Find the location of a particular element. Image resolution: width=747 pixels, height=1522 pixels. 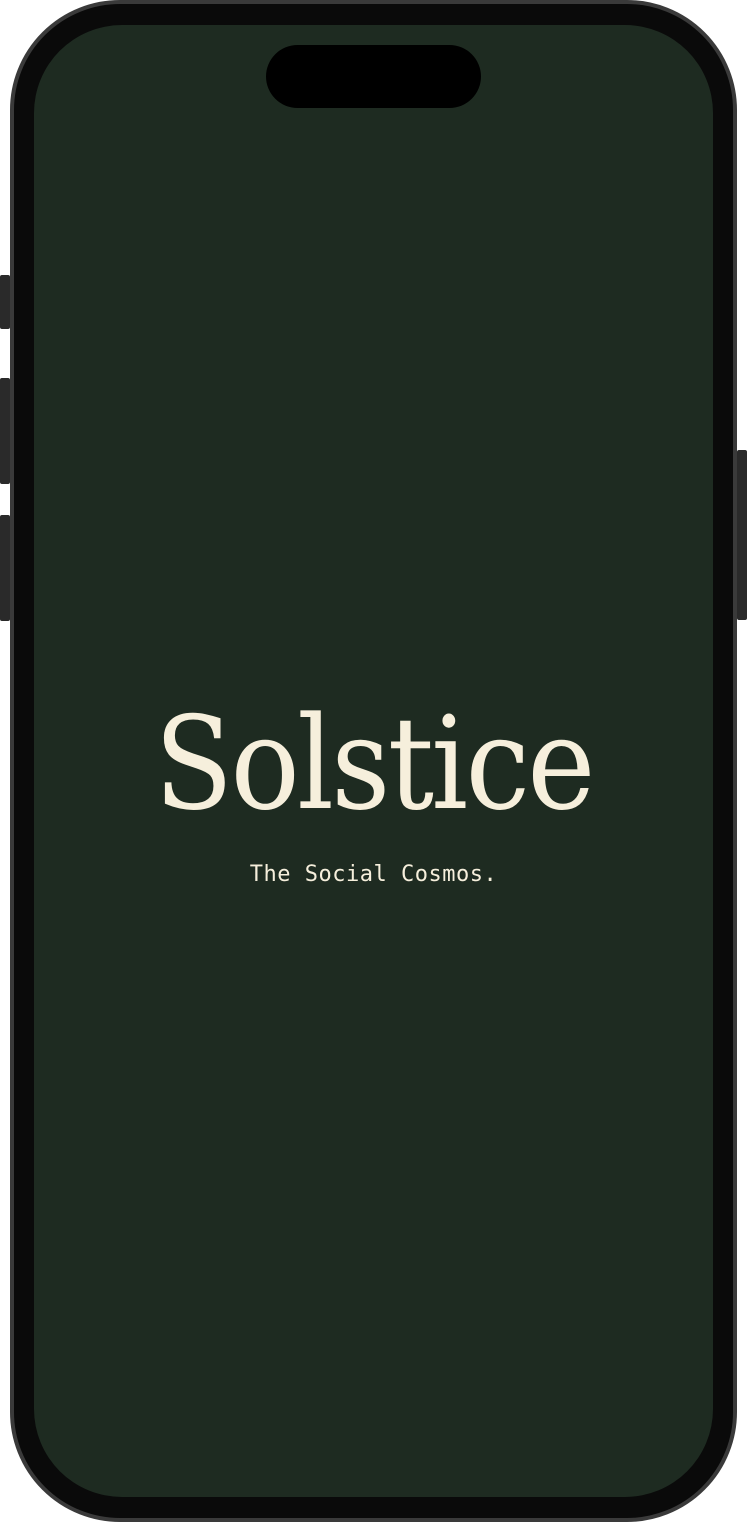

power-button is located at coordinates (742, 535).